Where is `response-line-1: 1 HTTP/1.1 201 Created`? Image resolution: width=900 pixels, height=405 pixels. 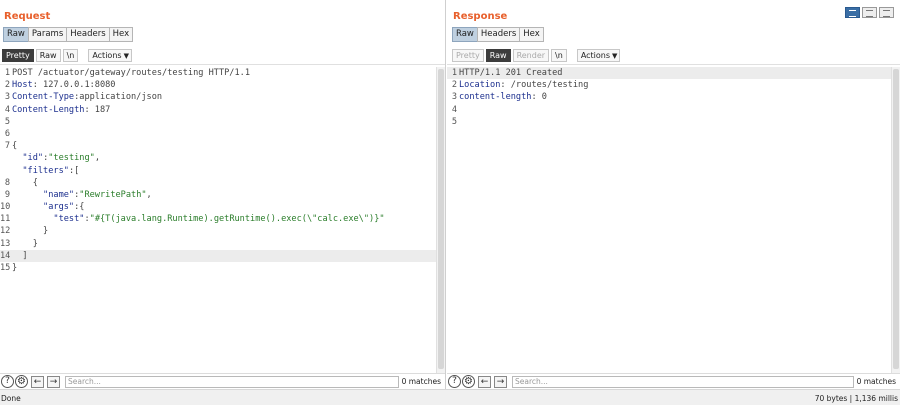 response-line-1: 1 HTTP/1.1 201 Created is located at coordinates (669, 73).